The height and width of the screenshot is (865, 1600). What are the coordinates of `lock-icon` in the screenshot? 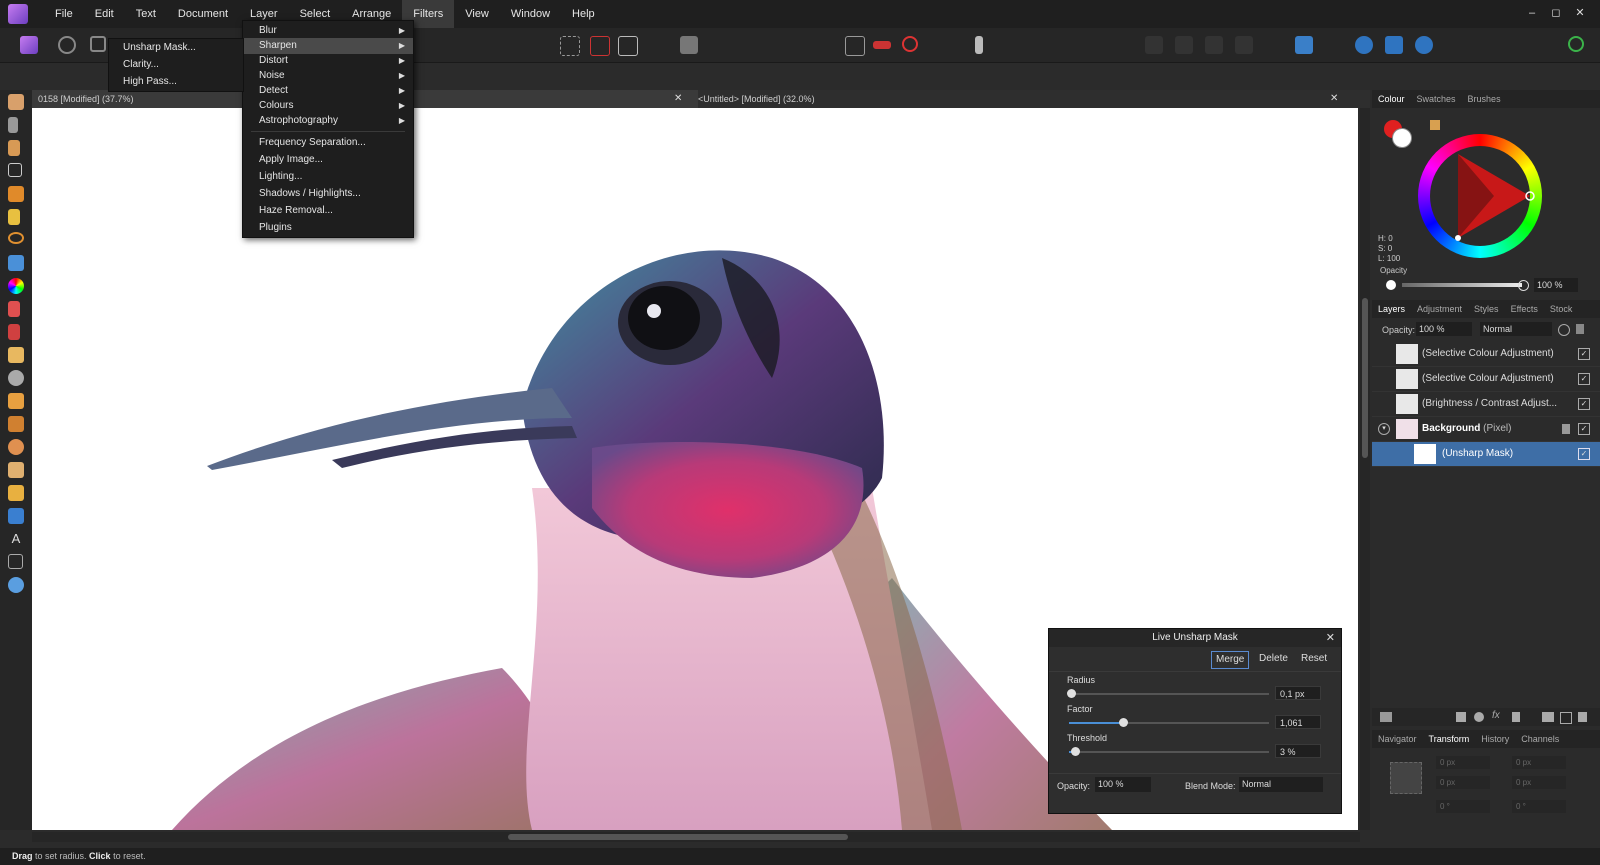 It's located at (1580, 329).